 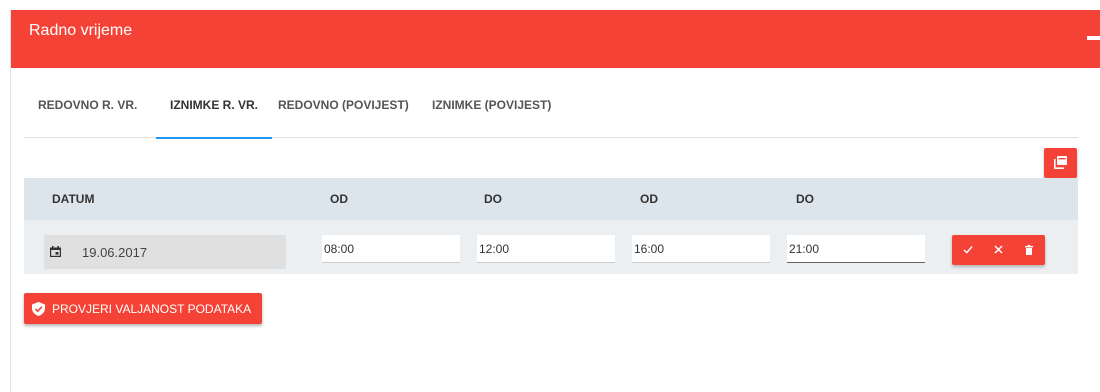 What do you see at coordinates (804, 249) in the screenshot?
I see `do-2-value: 21:00` at bounding box center [804, 249].